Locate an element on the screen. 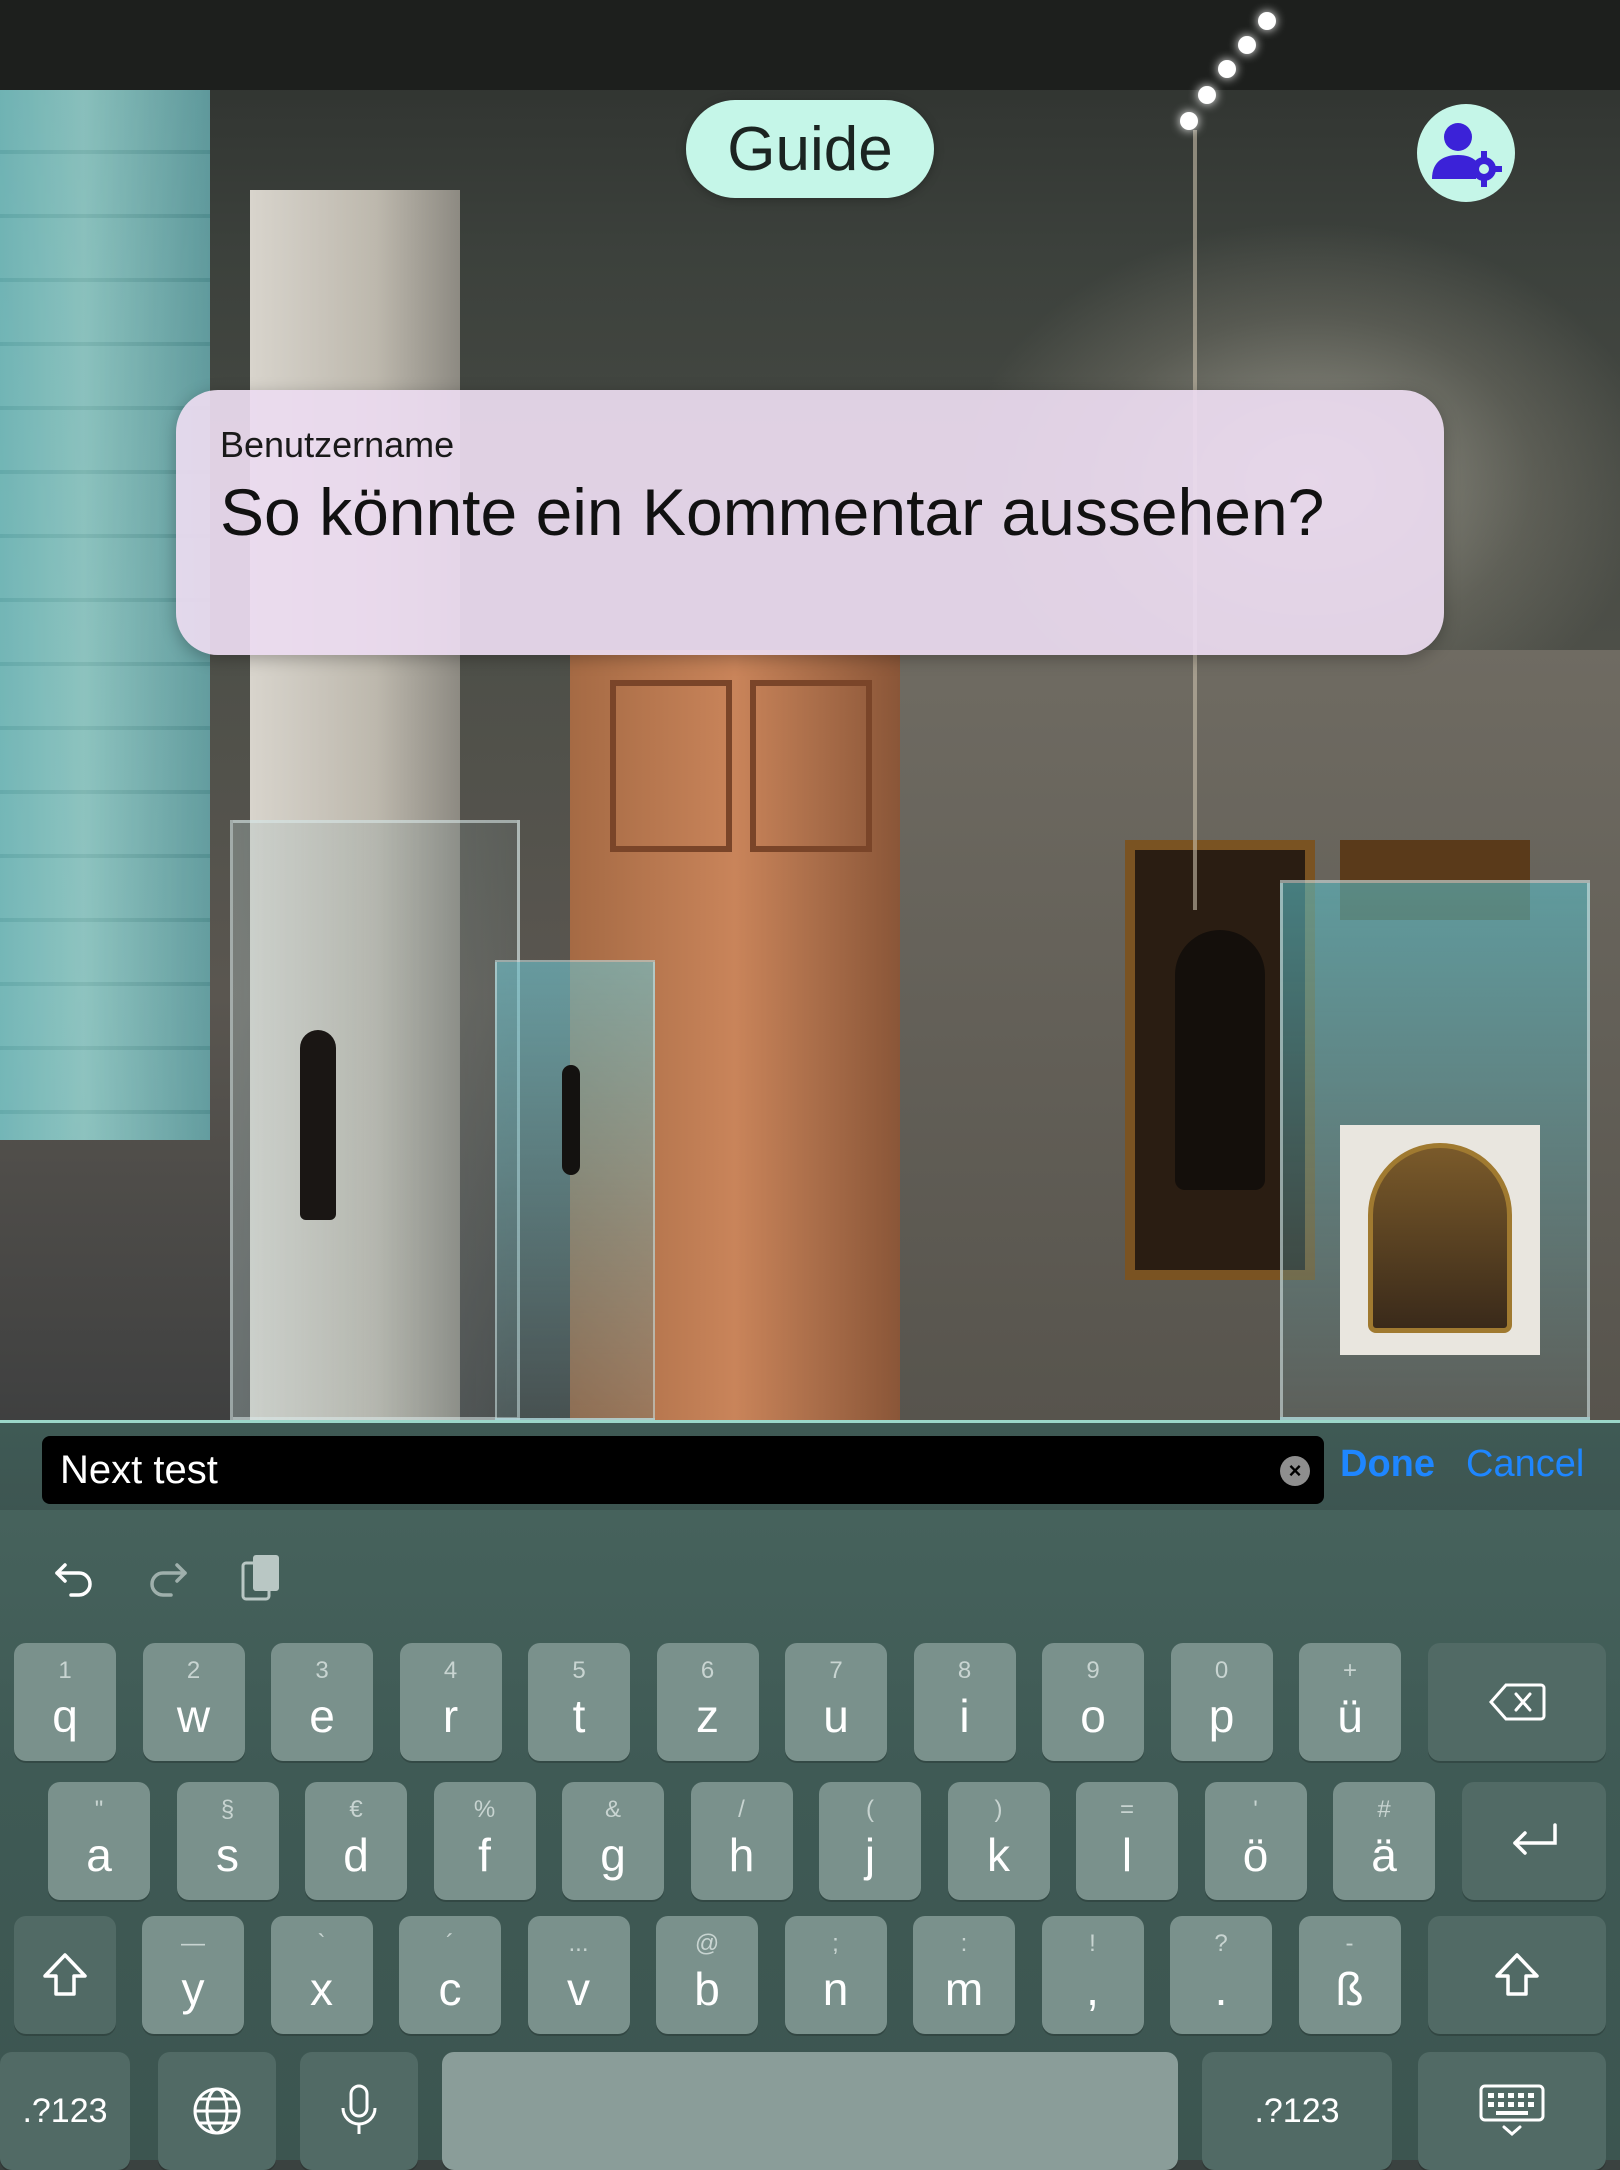  key-ö: ' ö is located at coordinates (1255, 1841).